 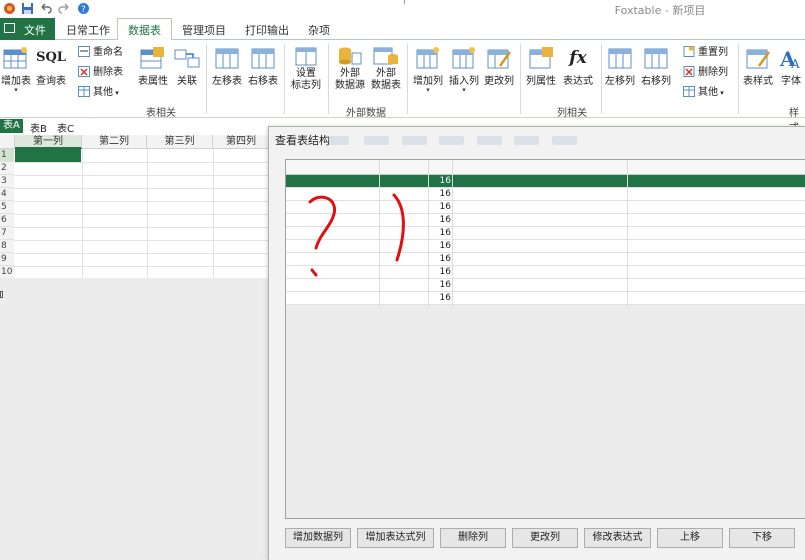 What do you see at coordinates (65, 127) in the screenshot?
I see `sheet-tab-c: 表C` at bounding box center [65, 127].